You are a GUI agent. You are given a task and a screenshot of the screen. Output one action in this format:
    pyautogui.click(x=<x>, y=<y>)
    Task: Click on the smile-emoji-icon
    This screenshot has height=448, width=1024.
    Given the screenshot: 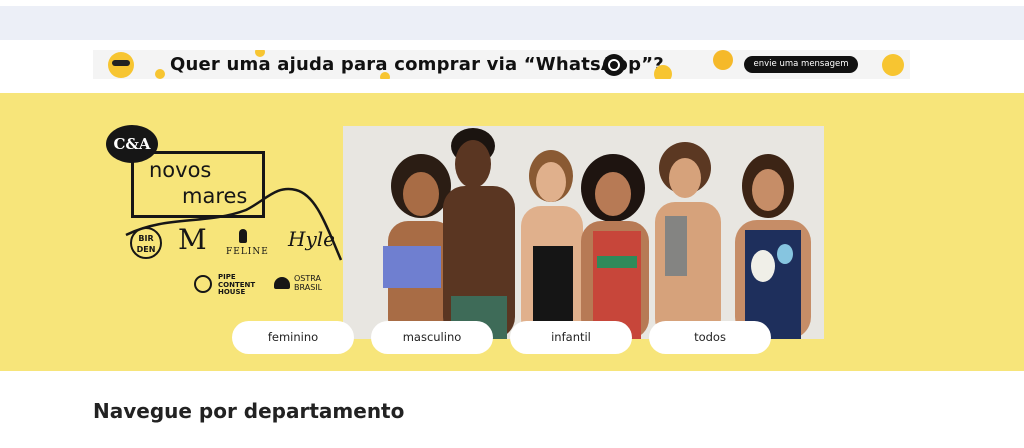 What is the action you would take?
    pyautogui.click(x=160, y=74)
    